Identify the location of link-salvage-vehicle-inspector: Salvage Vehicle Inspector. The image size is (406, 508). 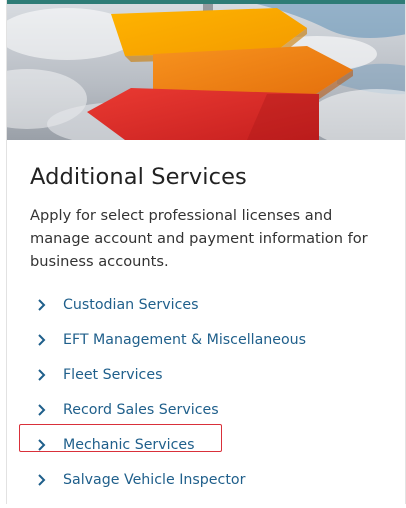
(206, 479).